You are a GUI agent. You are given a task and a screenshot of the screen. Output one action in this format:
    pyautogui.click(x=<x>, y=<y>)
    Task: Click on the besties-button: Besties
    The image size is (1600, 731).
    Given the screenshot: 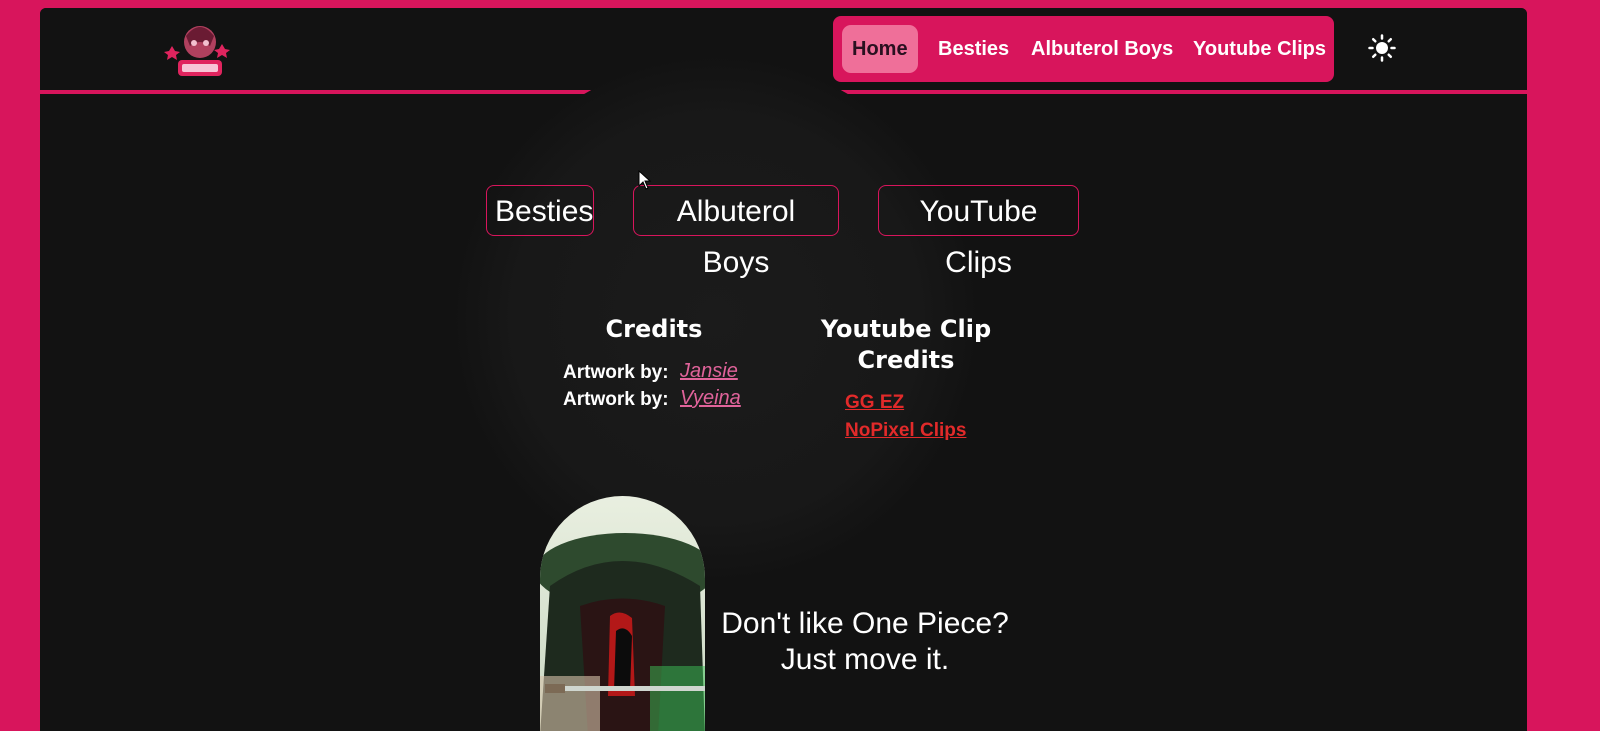 What is the action you would take?
    pyautogui.click(x=540, y=210)
    